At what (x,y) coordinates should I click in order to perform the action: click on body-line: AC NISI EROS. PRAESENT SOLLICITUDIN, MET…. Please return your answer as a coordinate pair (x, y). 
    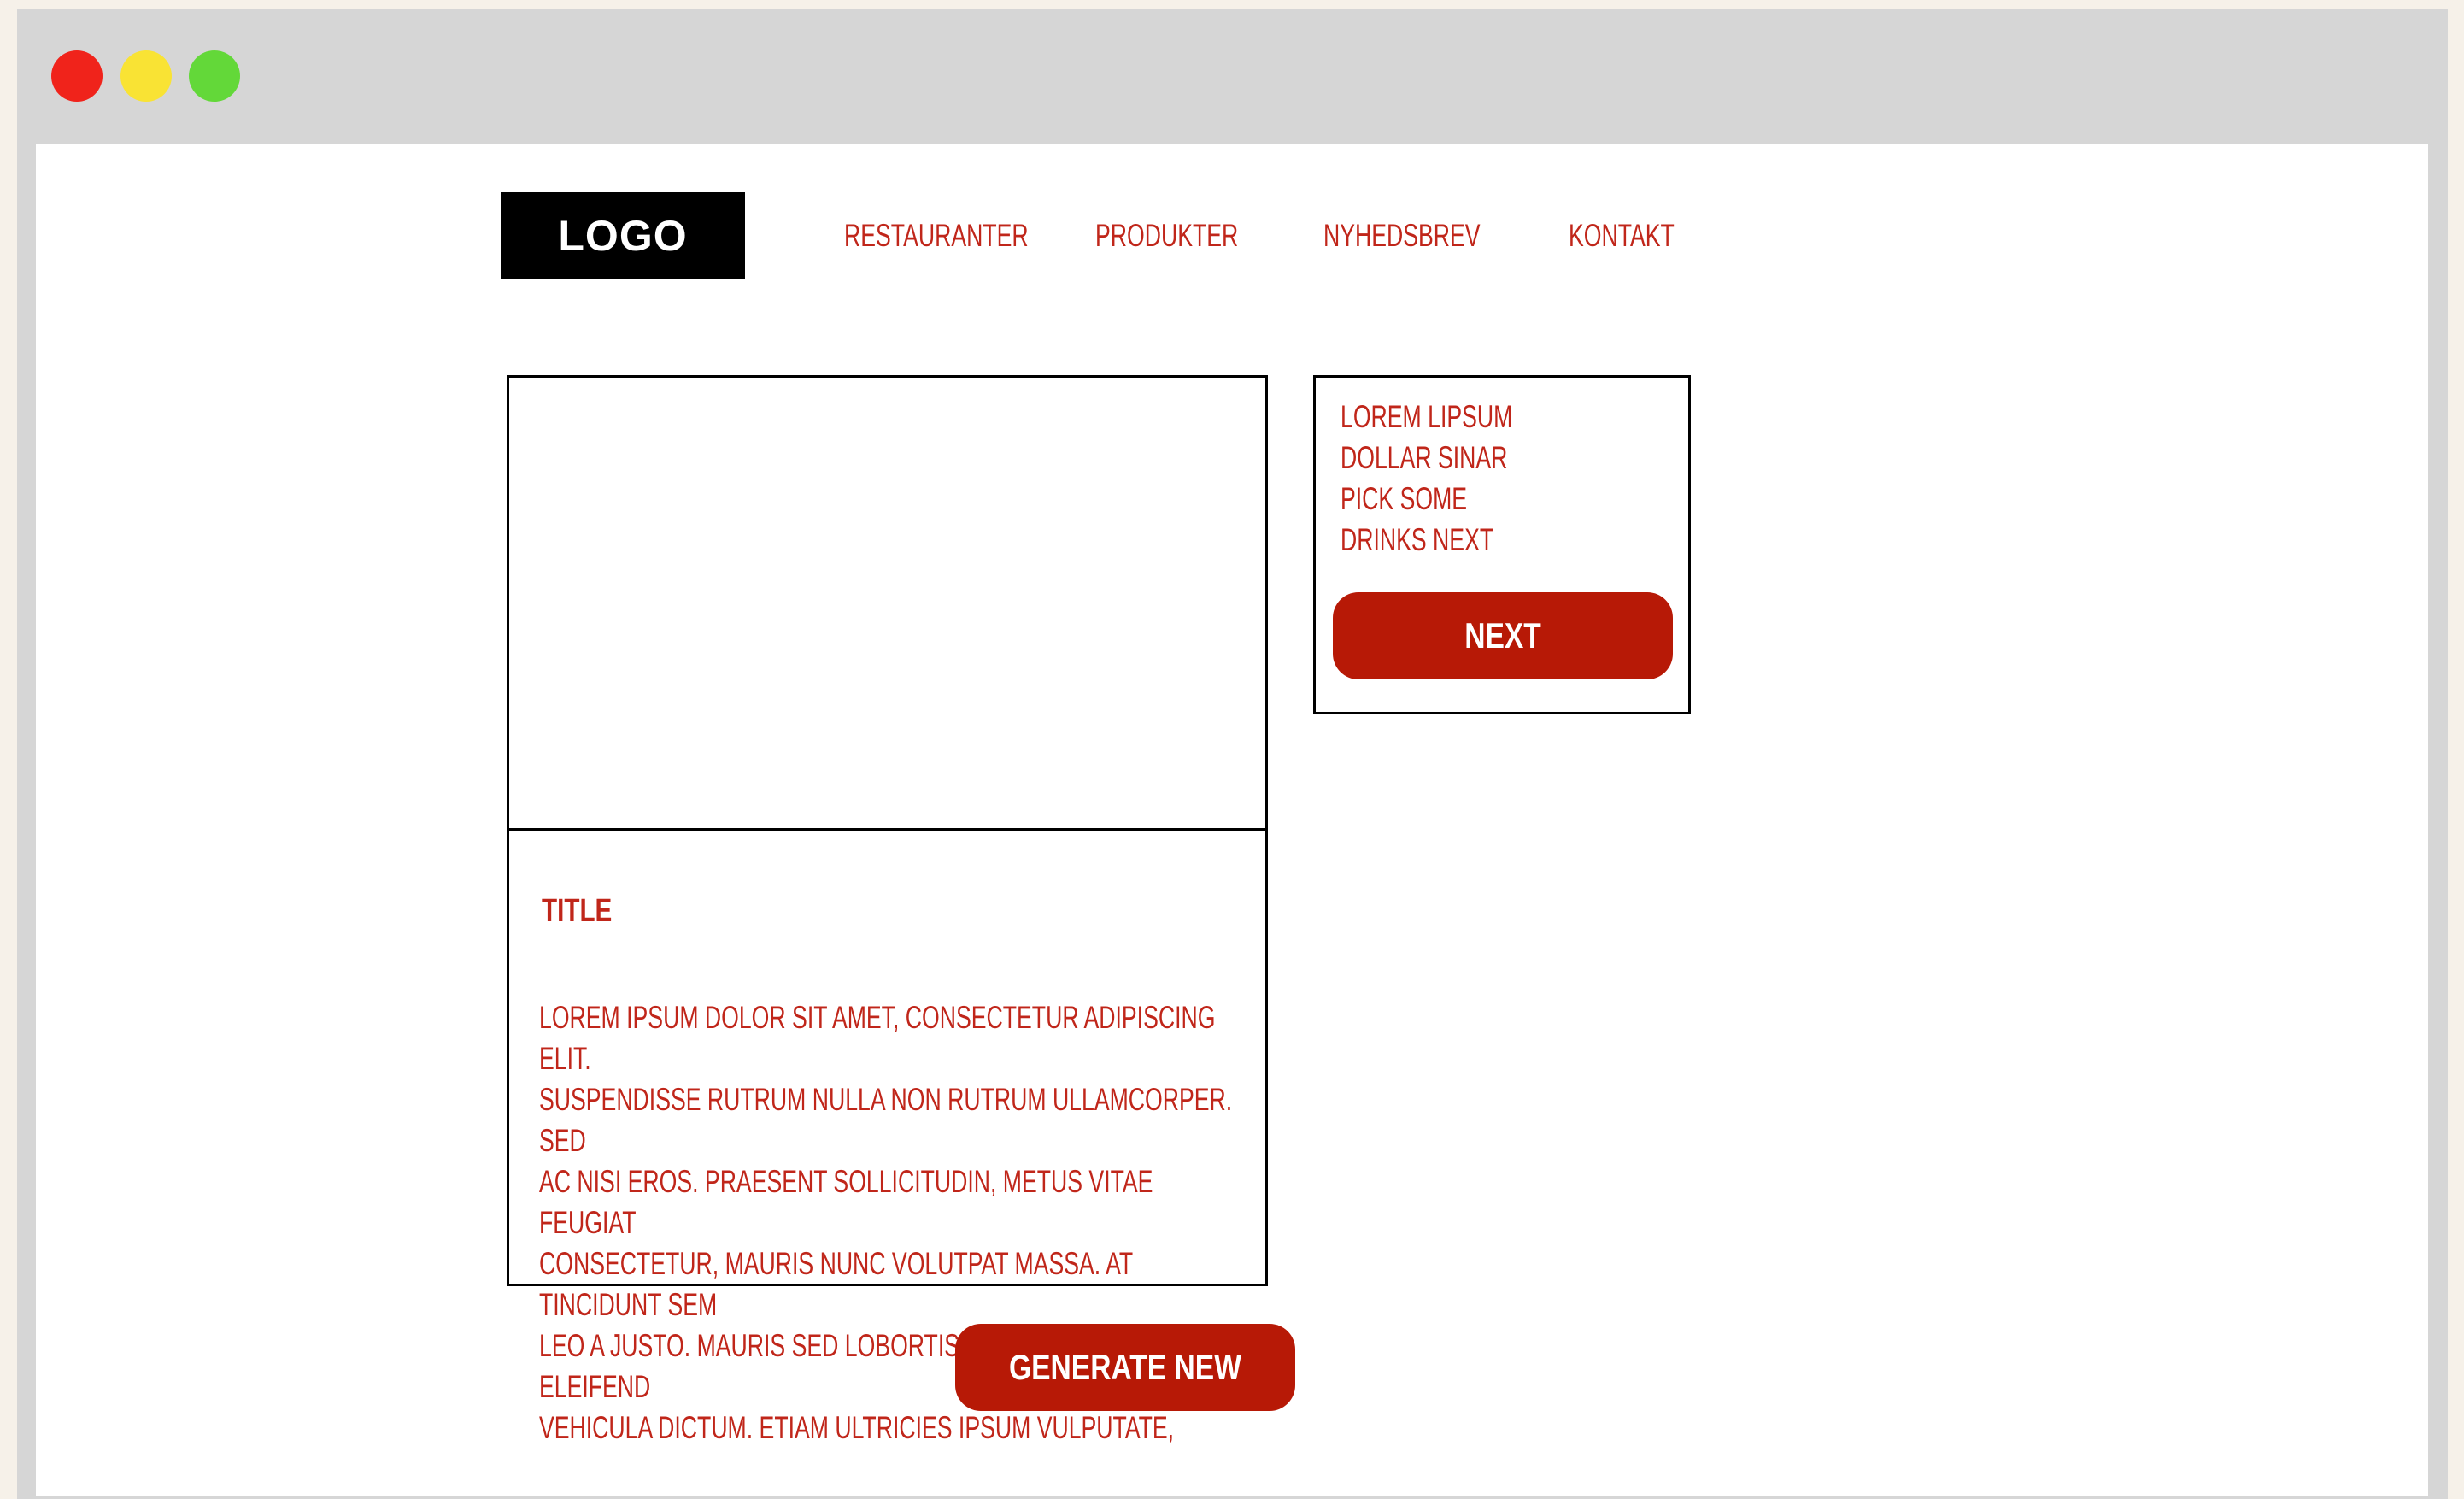
    Looking at the image, I should click on (846, 1202).